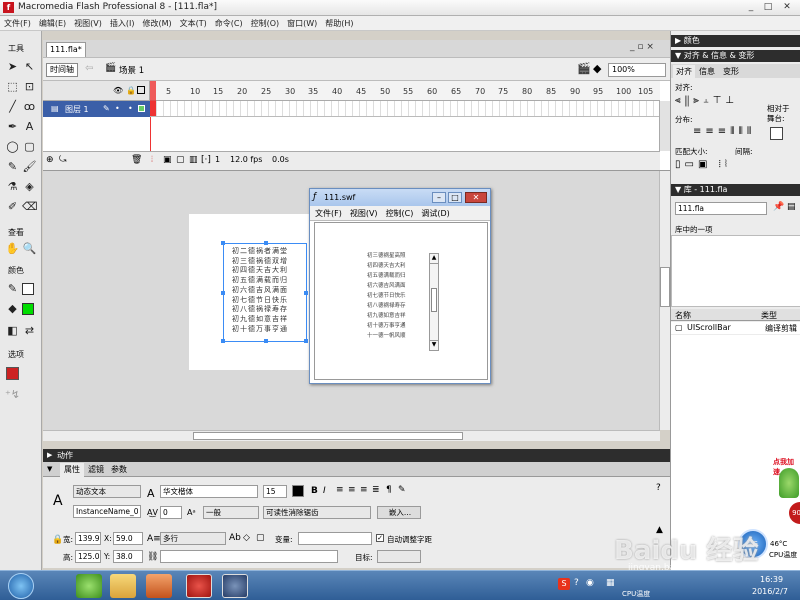 This screenshot has height=600, width=800. I want to click on width-input: 139.9, so click(88, 538).